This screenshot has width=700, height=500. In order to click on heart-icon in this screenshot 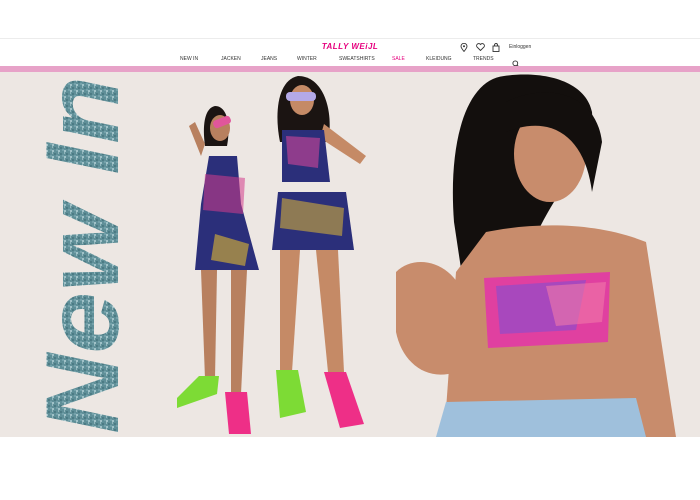, I will do `click(480, 47)`.